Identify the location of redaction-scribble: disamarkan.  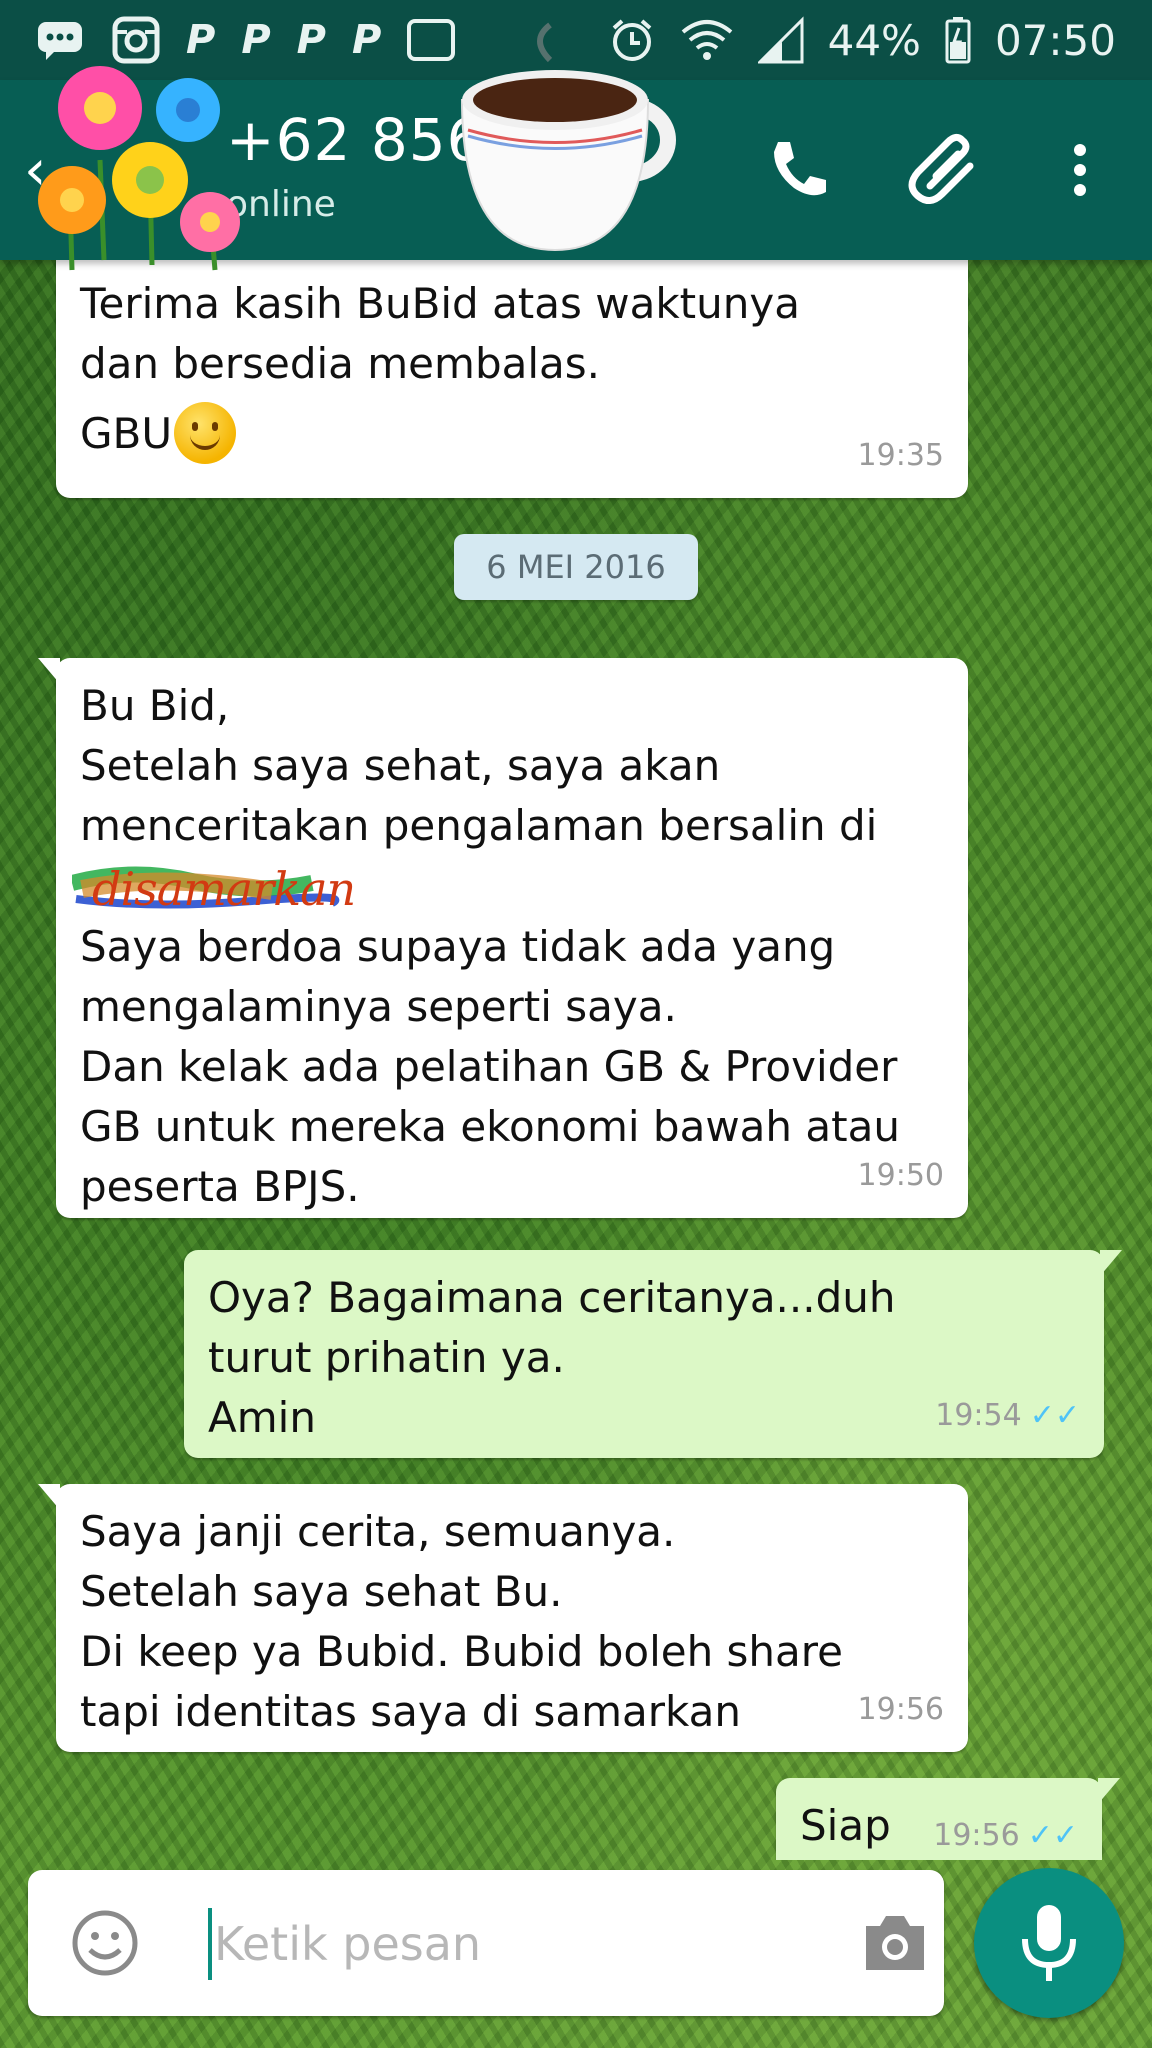
(286, 889).